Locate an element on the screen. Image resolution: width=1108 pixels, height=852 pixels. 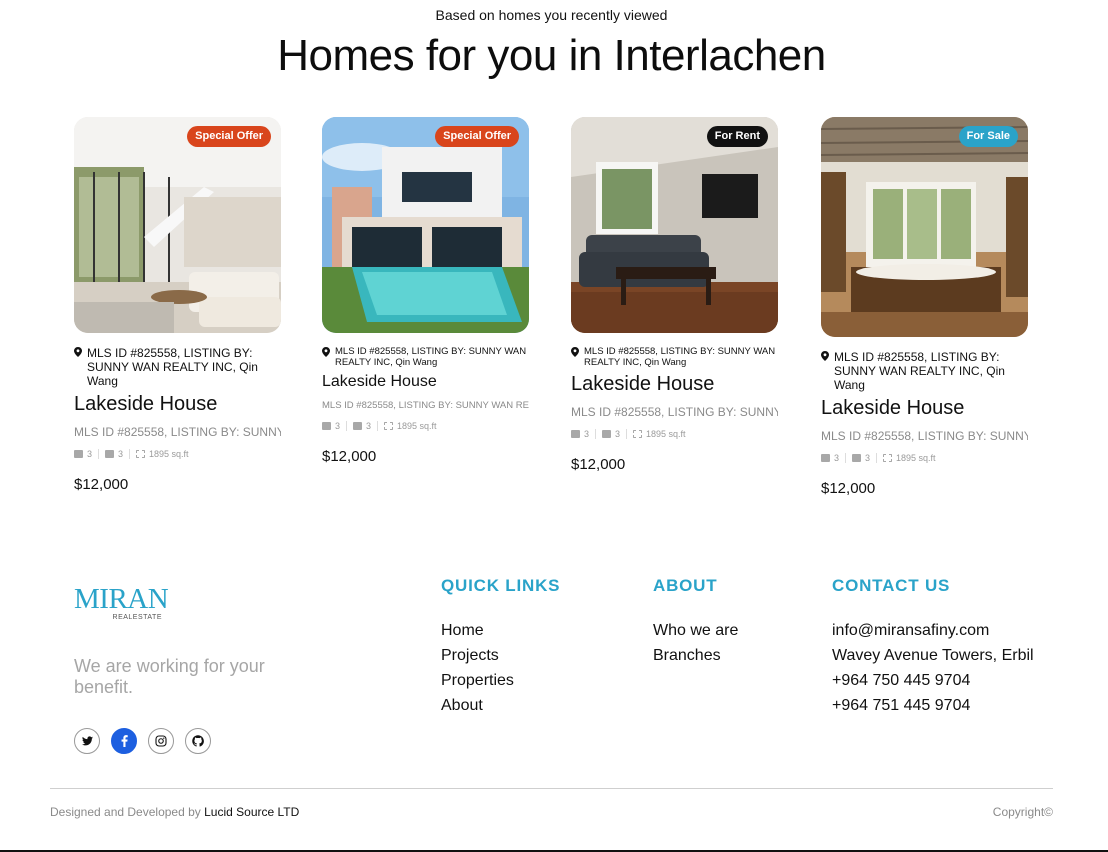
contact-address: Wavey Avenue Towers, Erbil is located at coordinates (933, 655).